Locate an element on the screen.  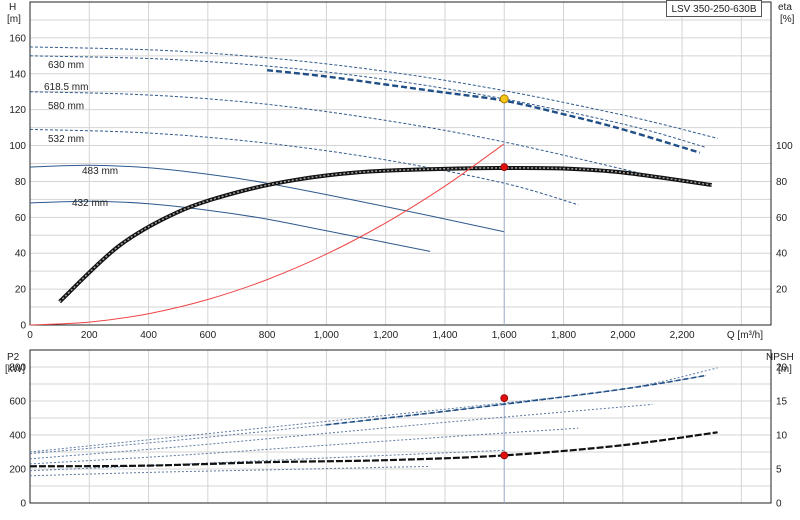
p2-tick-label: 0 is located at coordinates (23, 504).